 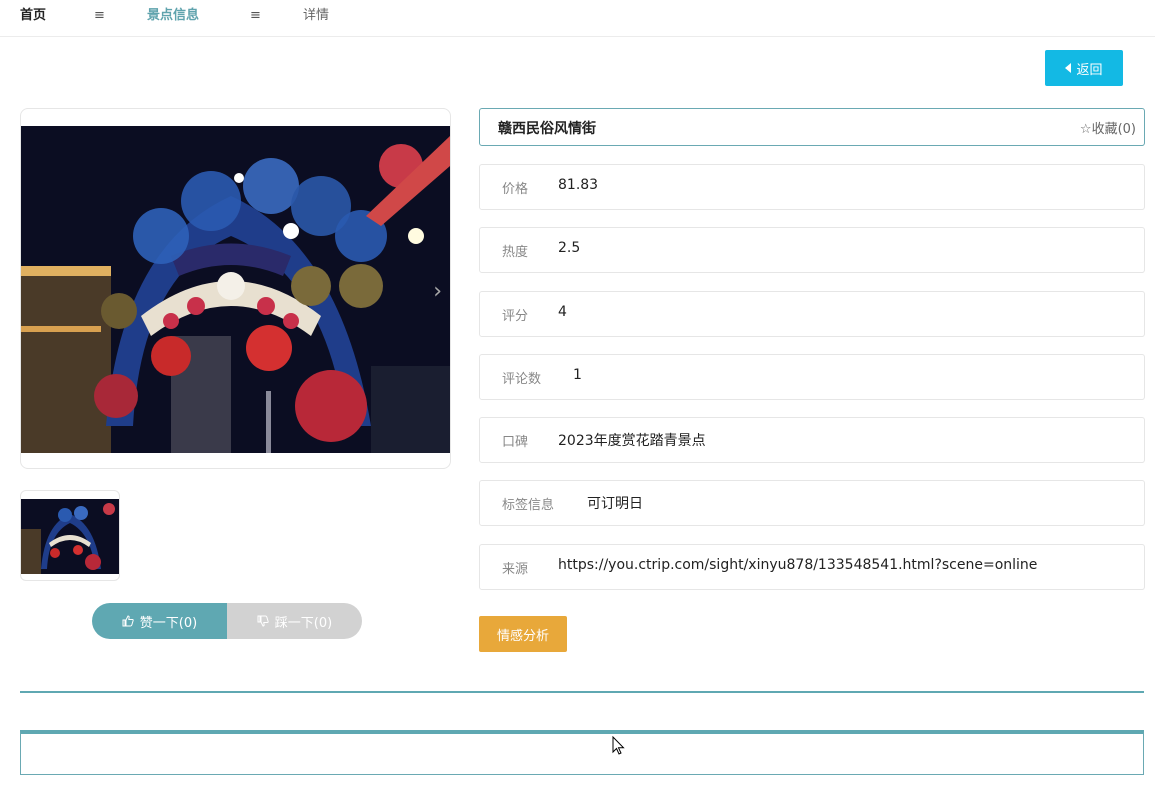 I want to click on field-tags: 标签信息 可订明日, so click(x=812, y=503).